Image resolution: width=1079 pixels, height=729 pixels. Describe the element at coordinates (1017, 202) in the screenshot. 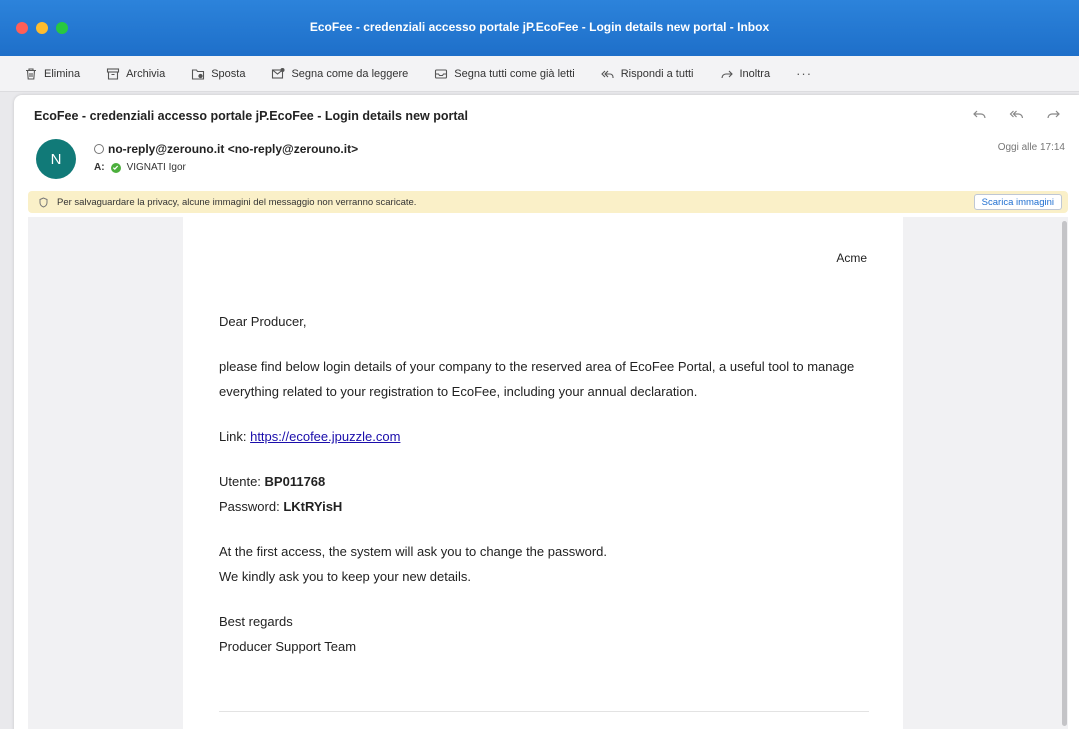

I see `download-images-button: Scarica immagini` at that location.